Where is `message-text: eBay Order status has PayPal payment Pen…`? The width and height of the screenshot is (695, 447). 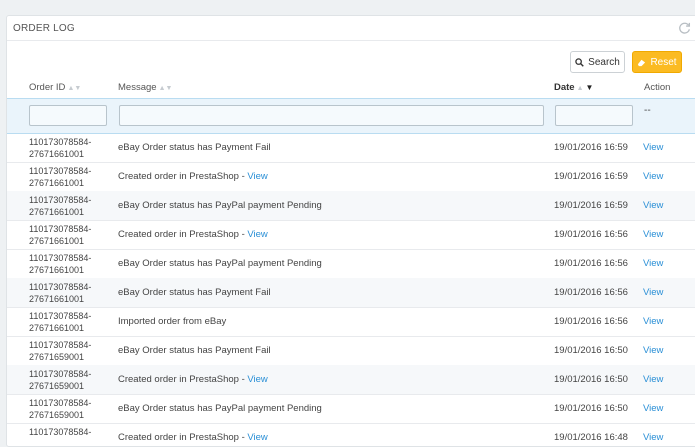 message-text: eBay Order status has PayPal payment Pen… is located at coordinates (220, 263).